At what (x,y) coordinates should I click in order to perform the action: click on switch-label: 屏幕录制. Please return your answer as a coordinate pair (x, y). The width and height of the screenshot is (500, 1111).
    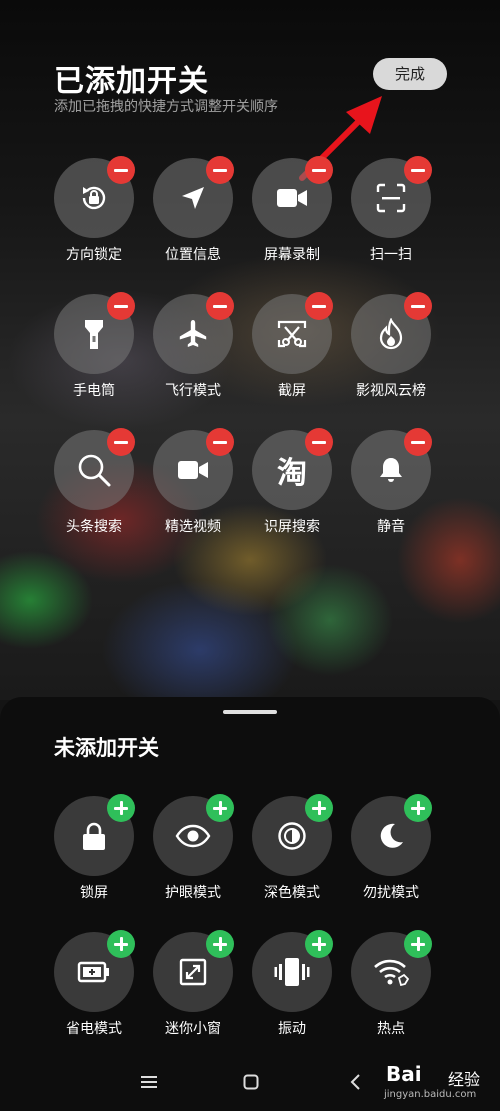
    Looking at the image, I should click on (292, 255).